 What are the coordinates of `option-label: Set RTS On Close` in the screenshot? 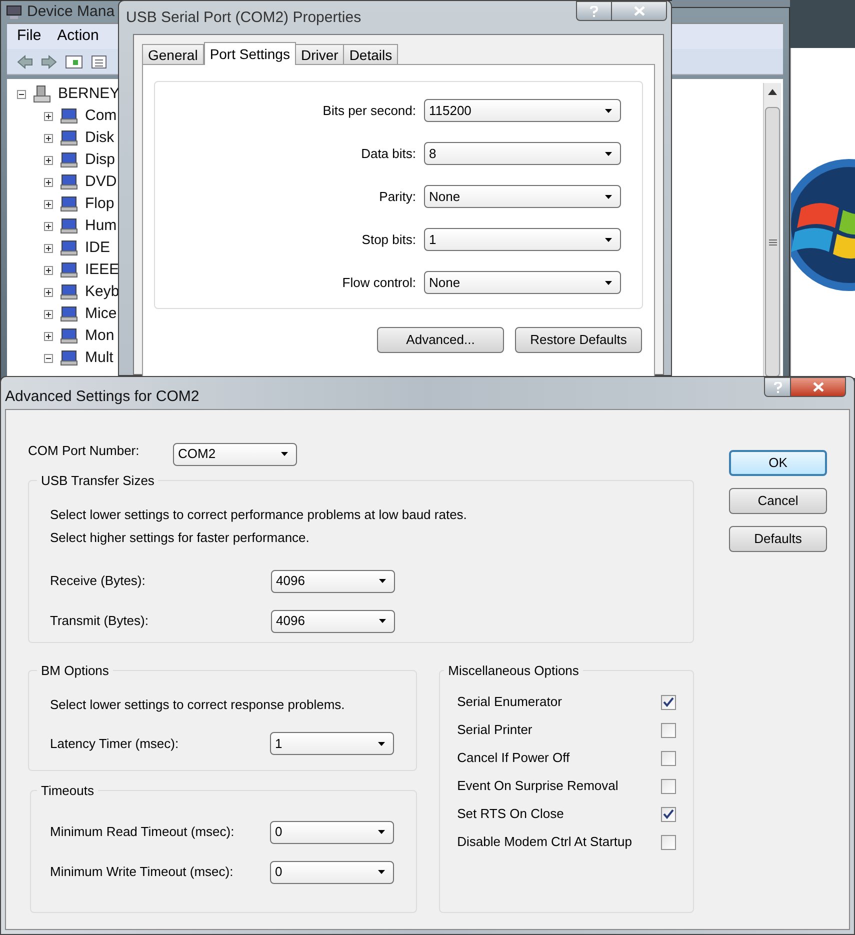 It's located at (510, 814).